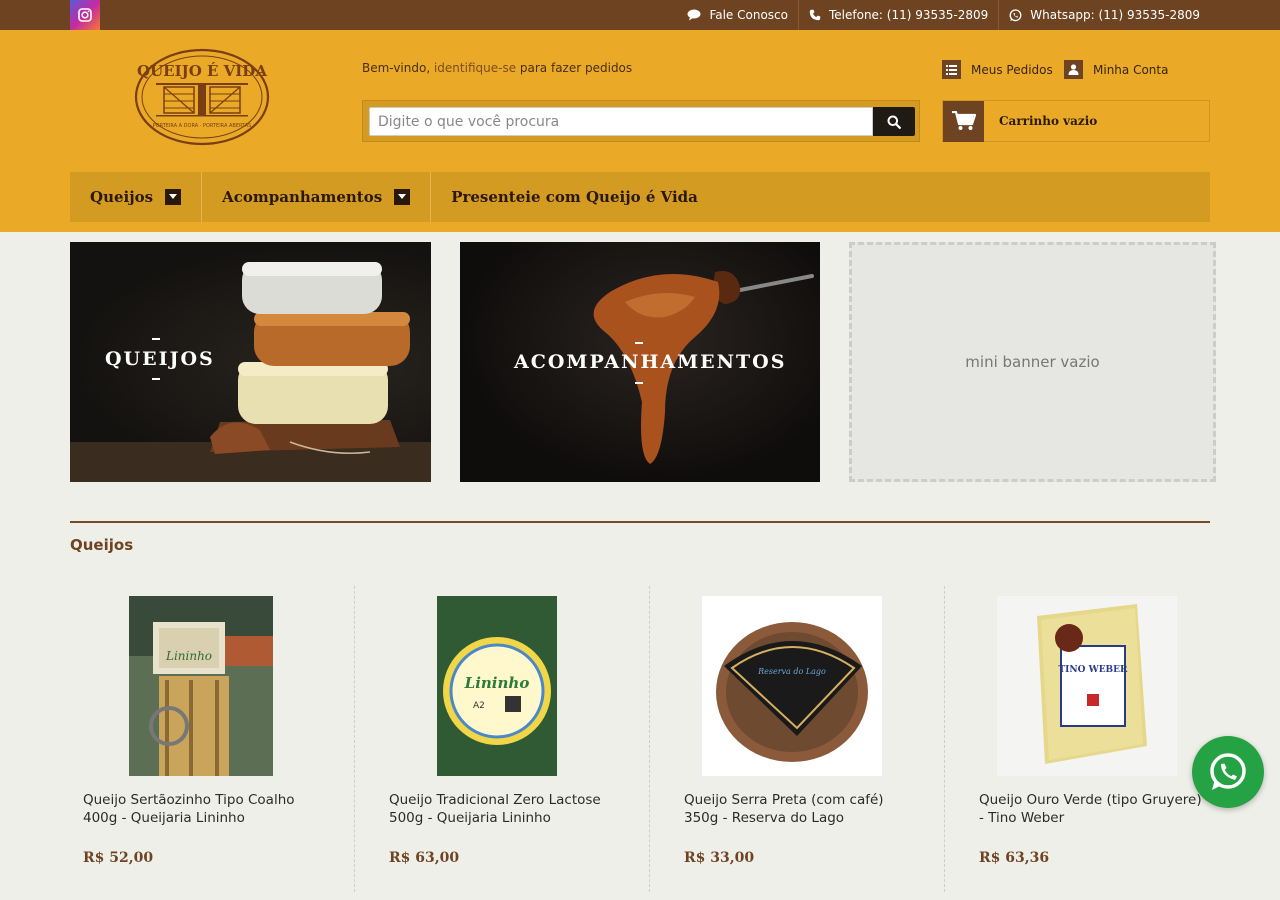  I want to click on chat-icon, so click(694, 15).